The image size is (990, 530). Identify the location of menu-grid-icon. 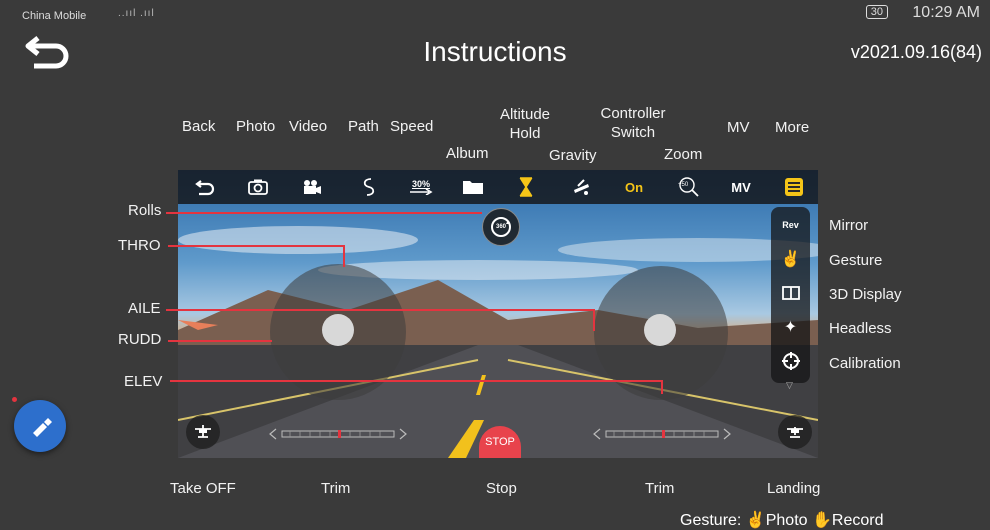
(794, 187).